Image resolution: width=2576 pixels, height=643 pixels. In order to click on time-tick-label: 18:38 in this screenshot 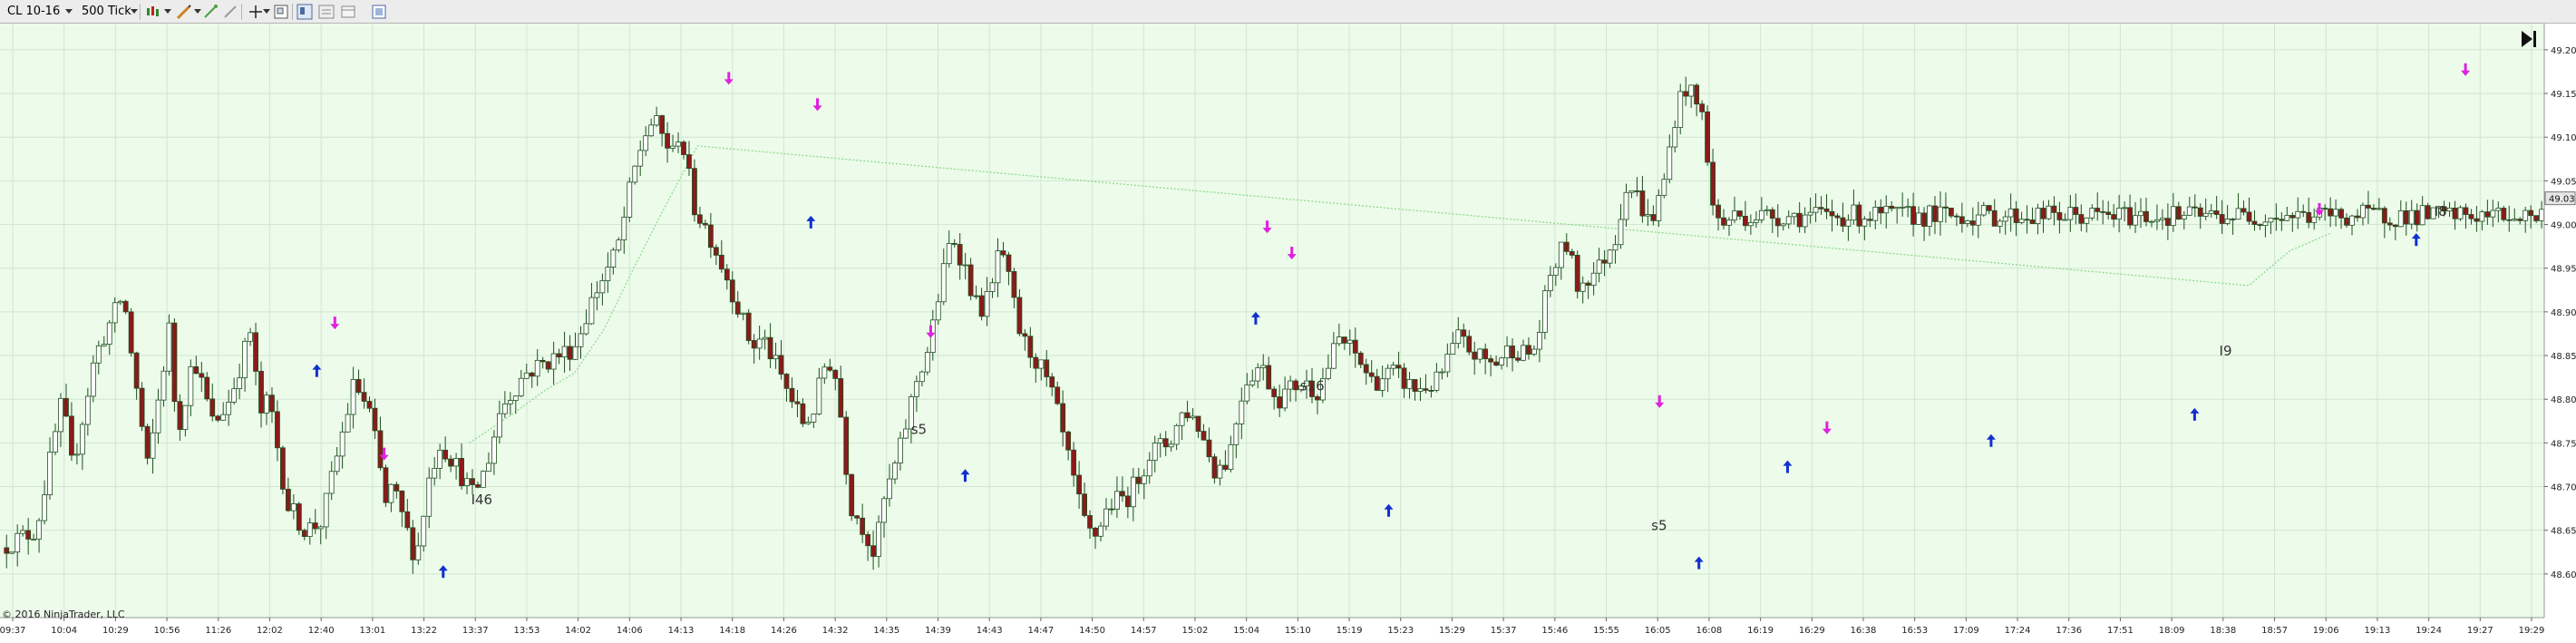, I will do `click(2223, 631)`.